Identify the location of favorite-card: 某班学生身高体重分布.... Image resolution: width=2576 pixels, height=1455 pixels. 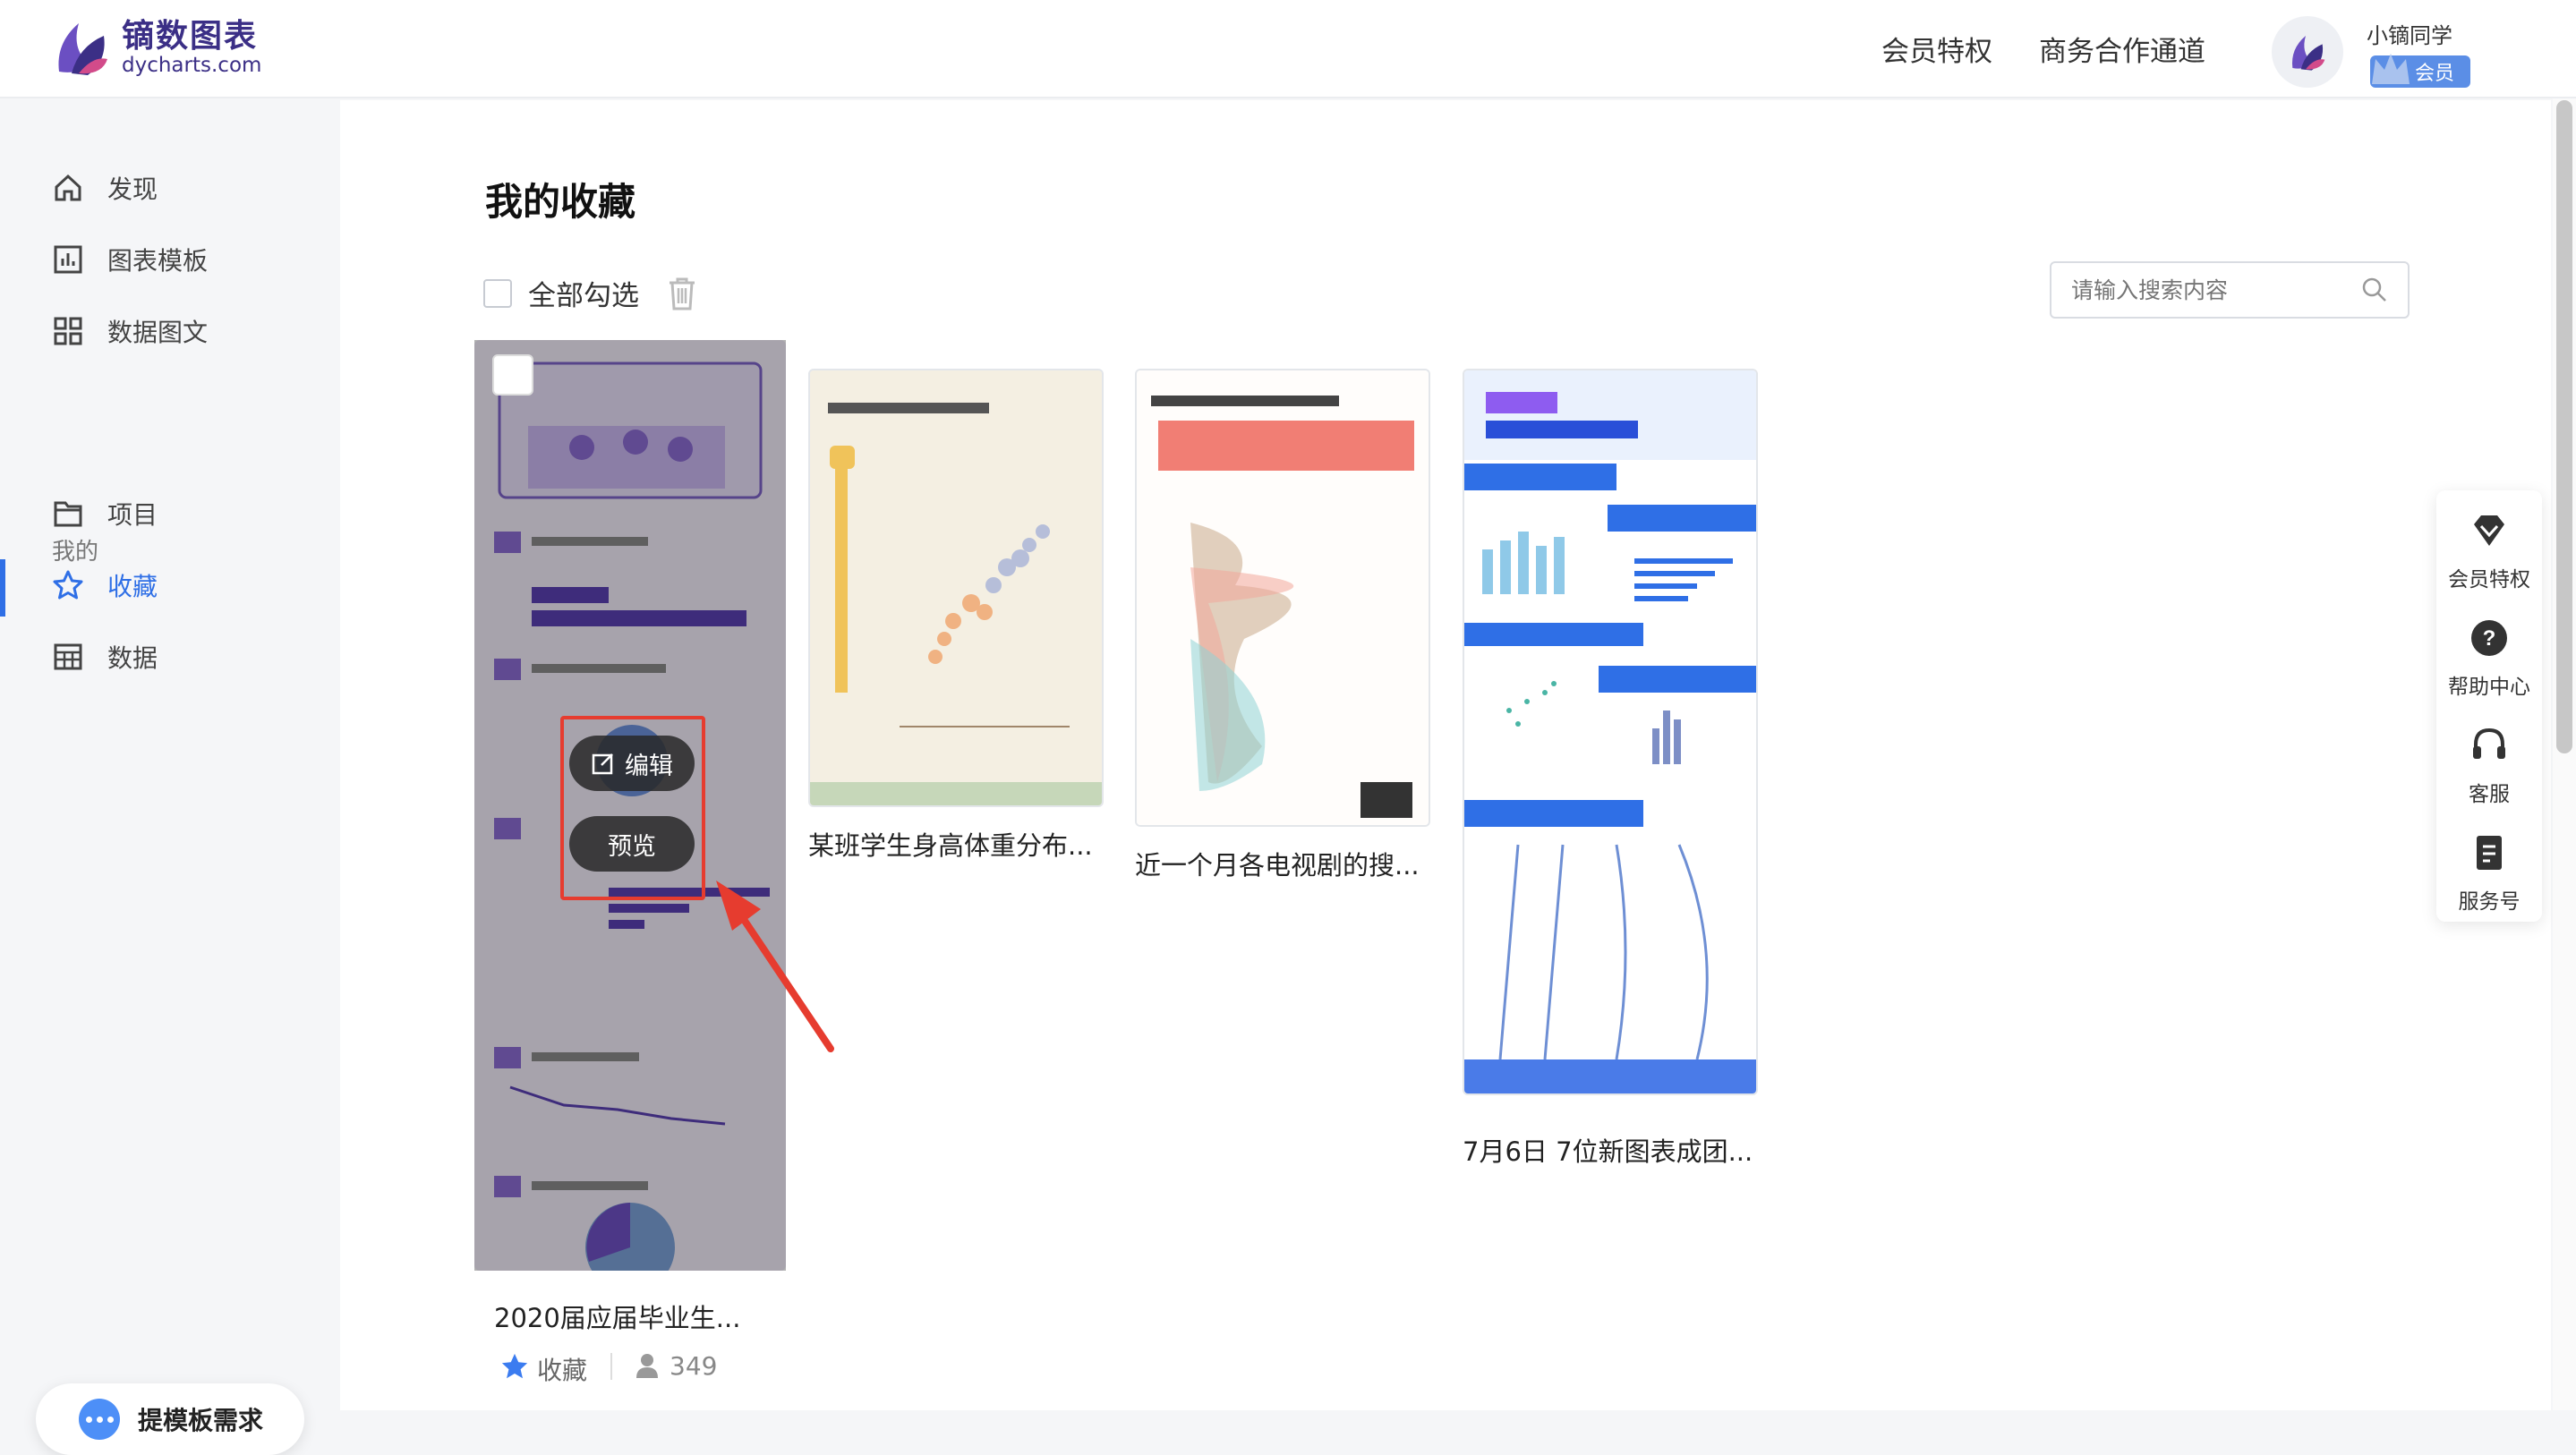
(956, 619).